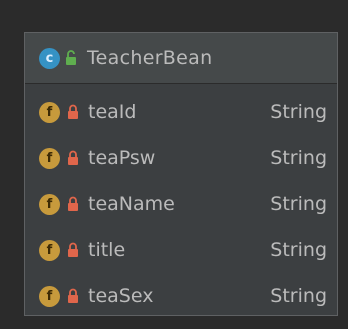 Image resolution: width=348 pixels, height=329 pixels. Describe the element at coordinates (181, 296) in the screenshot. I see `field-row: f teaSex String` at that location.